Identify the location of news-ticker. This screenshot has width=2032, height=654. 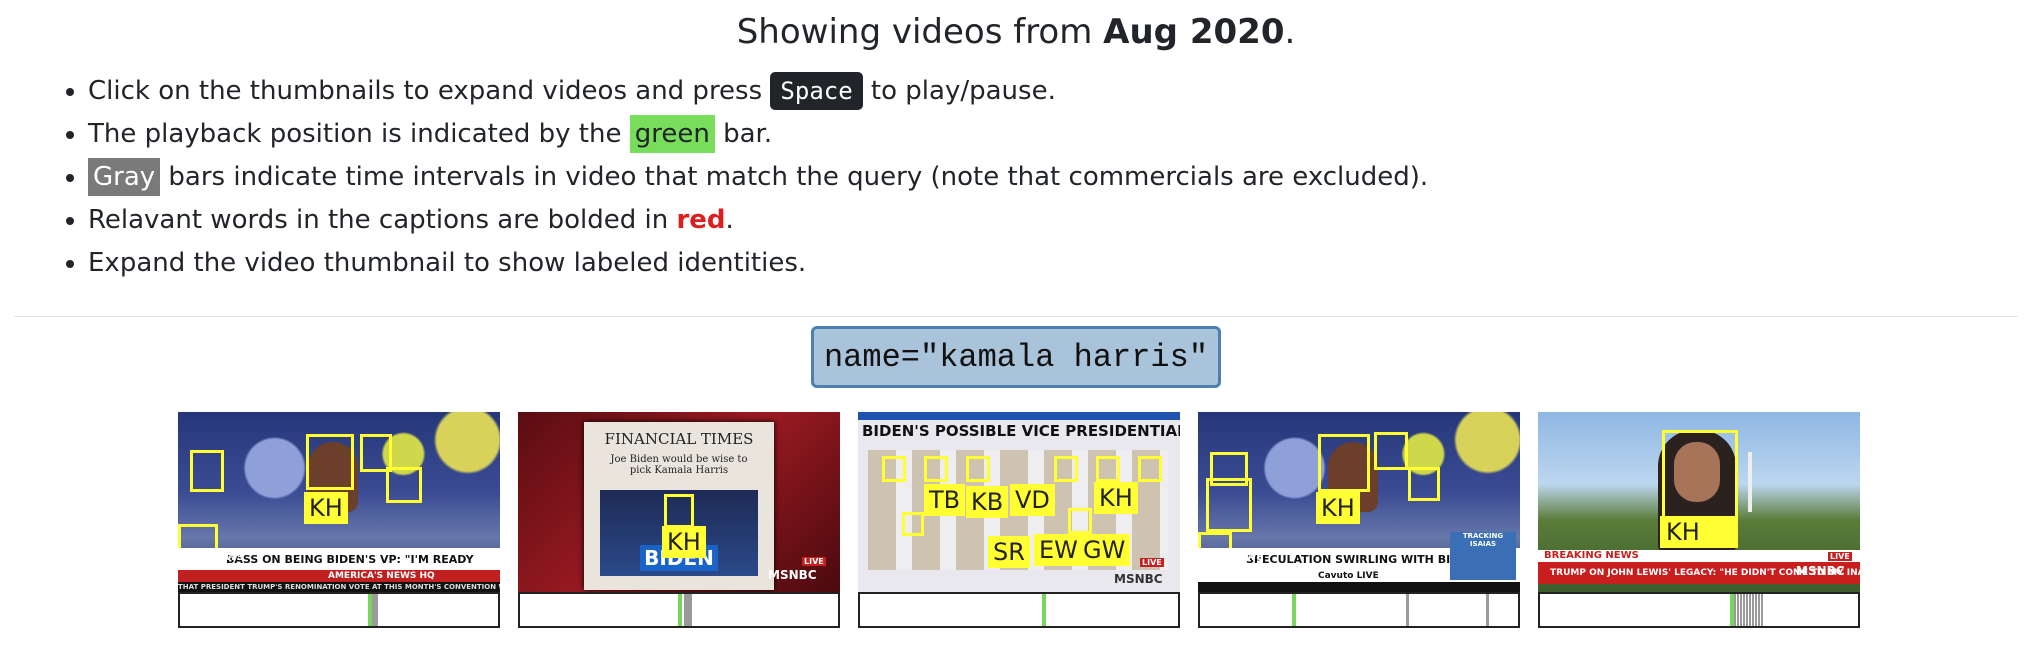
(1359, 587).